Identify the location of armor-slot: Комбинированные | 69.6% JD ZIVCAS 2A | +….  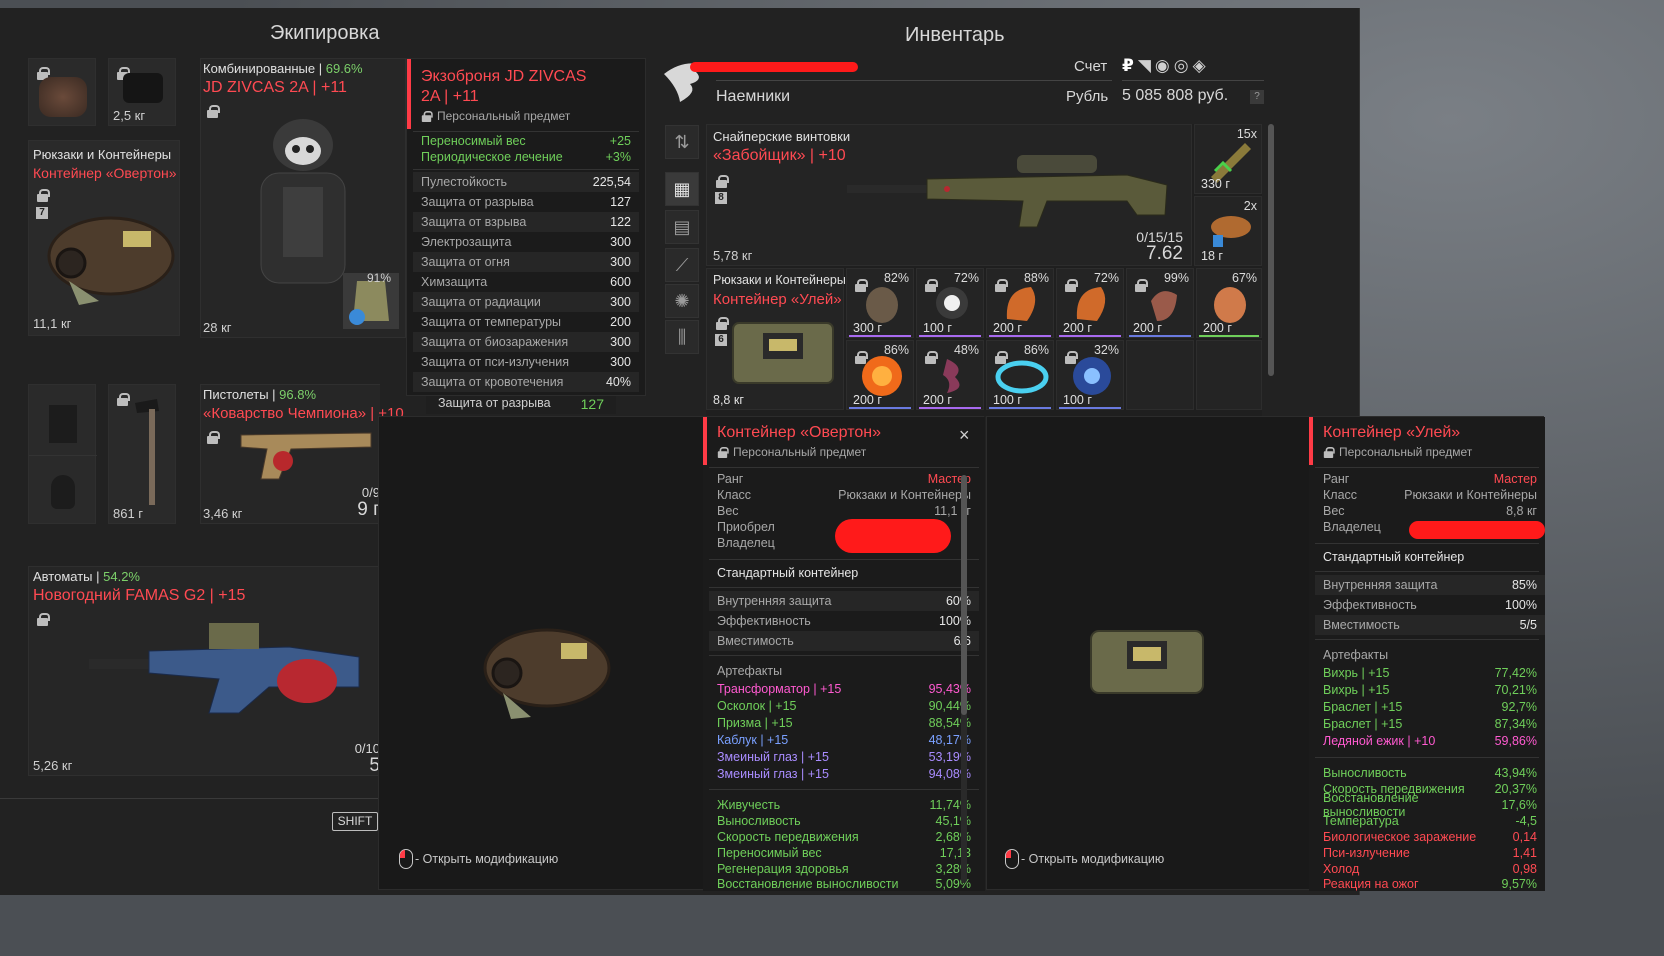
(303, 198).